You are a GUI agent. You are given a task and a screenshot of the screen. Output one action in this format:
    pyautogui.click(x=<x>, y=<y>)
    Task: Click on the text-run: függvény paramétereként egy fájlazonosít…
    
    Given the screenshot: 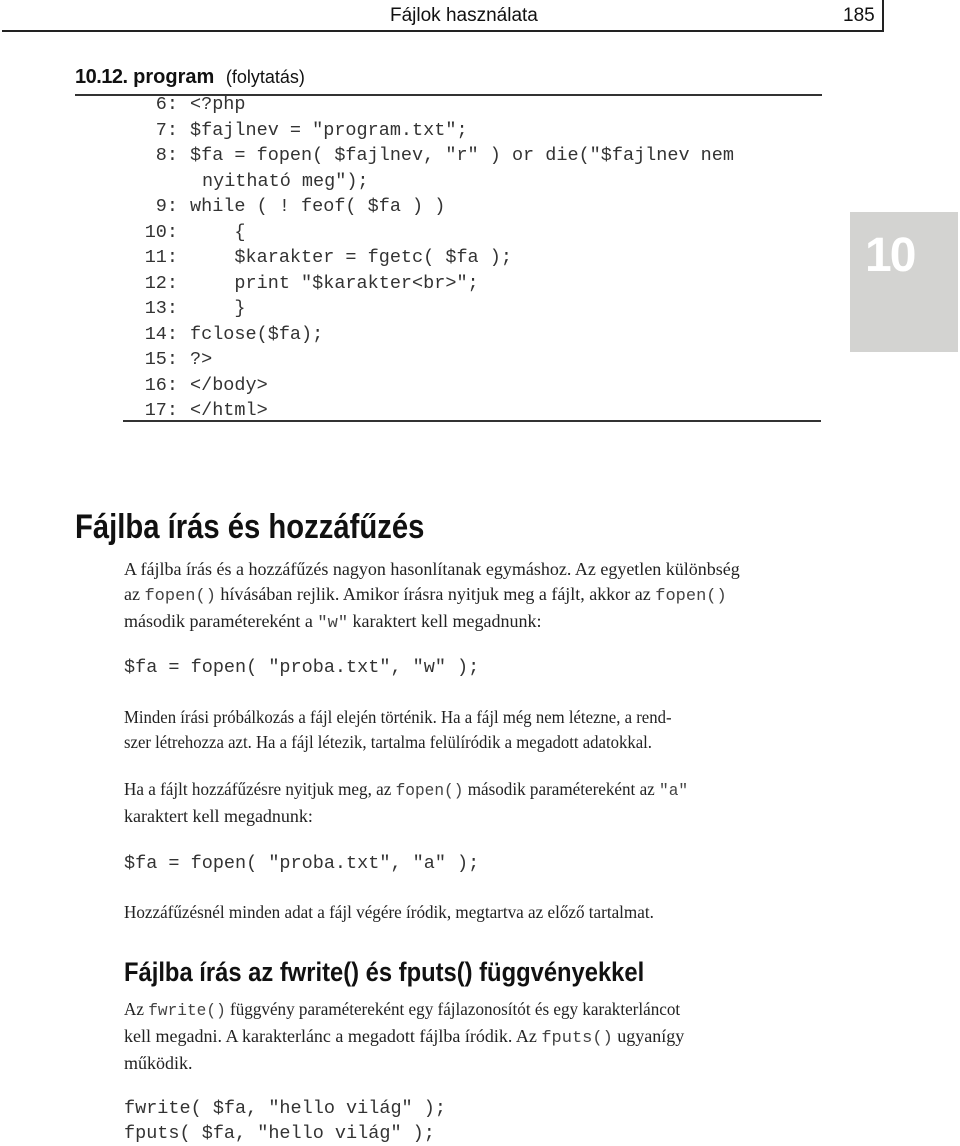 What is the action you would take?
    pyautogui.click(x=453, y=1009)
    